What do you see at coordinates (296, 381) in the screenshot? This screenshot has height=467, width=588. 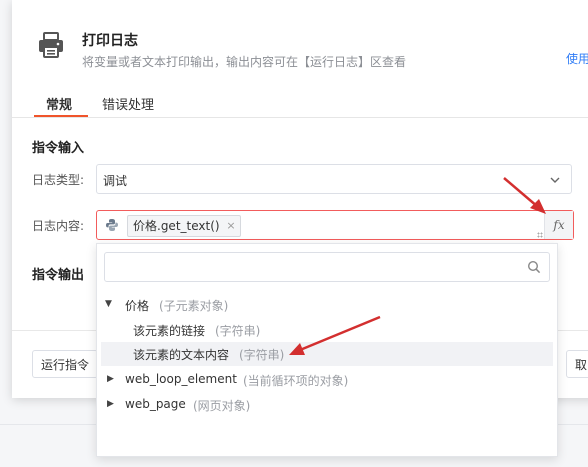 I see `tree-item-type: (当前循环项的对象)` at bounding box center [296, 381].